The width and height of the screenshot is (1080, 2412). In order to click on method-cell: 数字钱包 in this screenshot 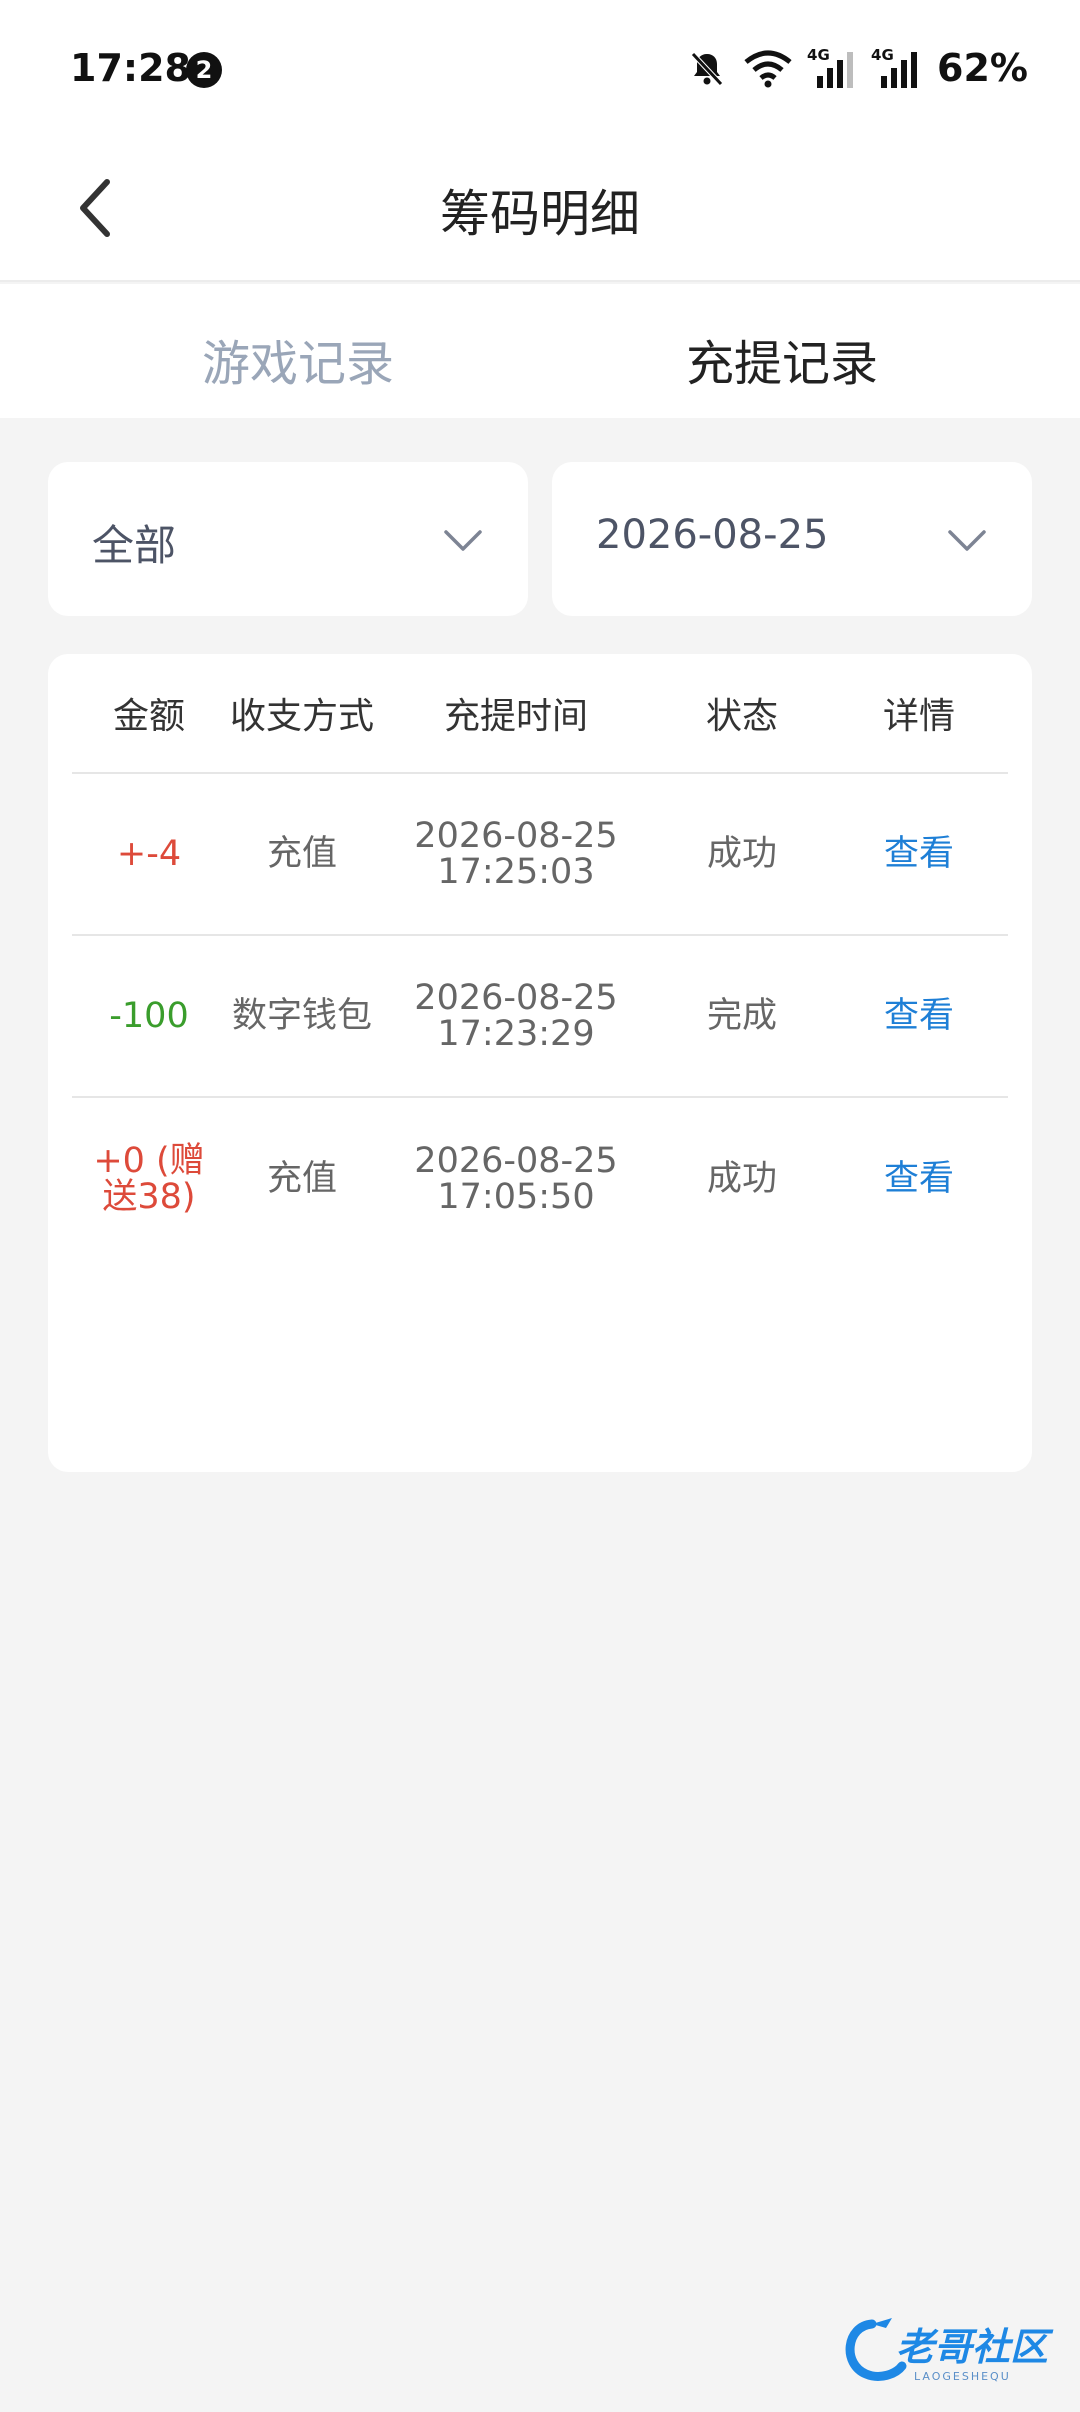, I will do `click(301, 1016)`.